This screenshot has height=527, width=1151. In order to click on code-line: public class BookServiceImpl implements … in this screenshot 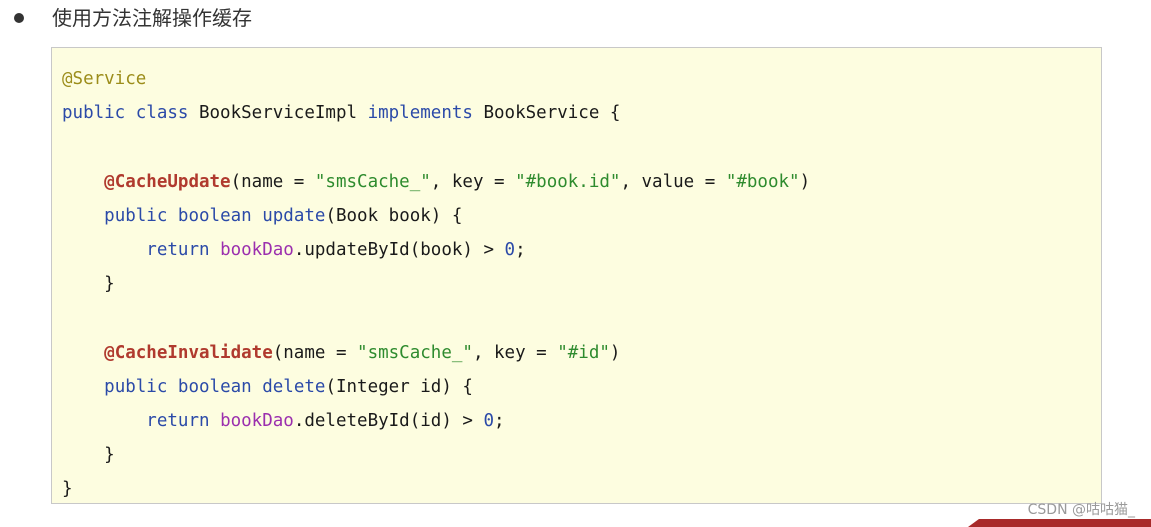, I will do `click(436, 113)`.